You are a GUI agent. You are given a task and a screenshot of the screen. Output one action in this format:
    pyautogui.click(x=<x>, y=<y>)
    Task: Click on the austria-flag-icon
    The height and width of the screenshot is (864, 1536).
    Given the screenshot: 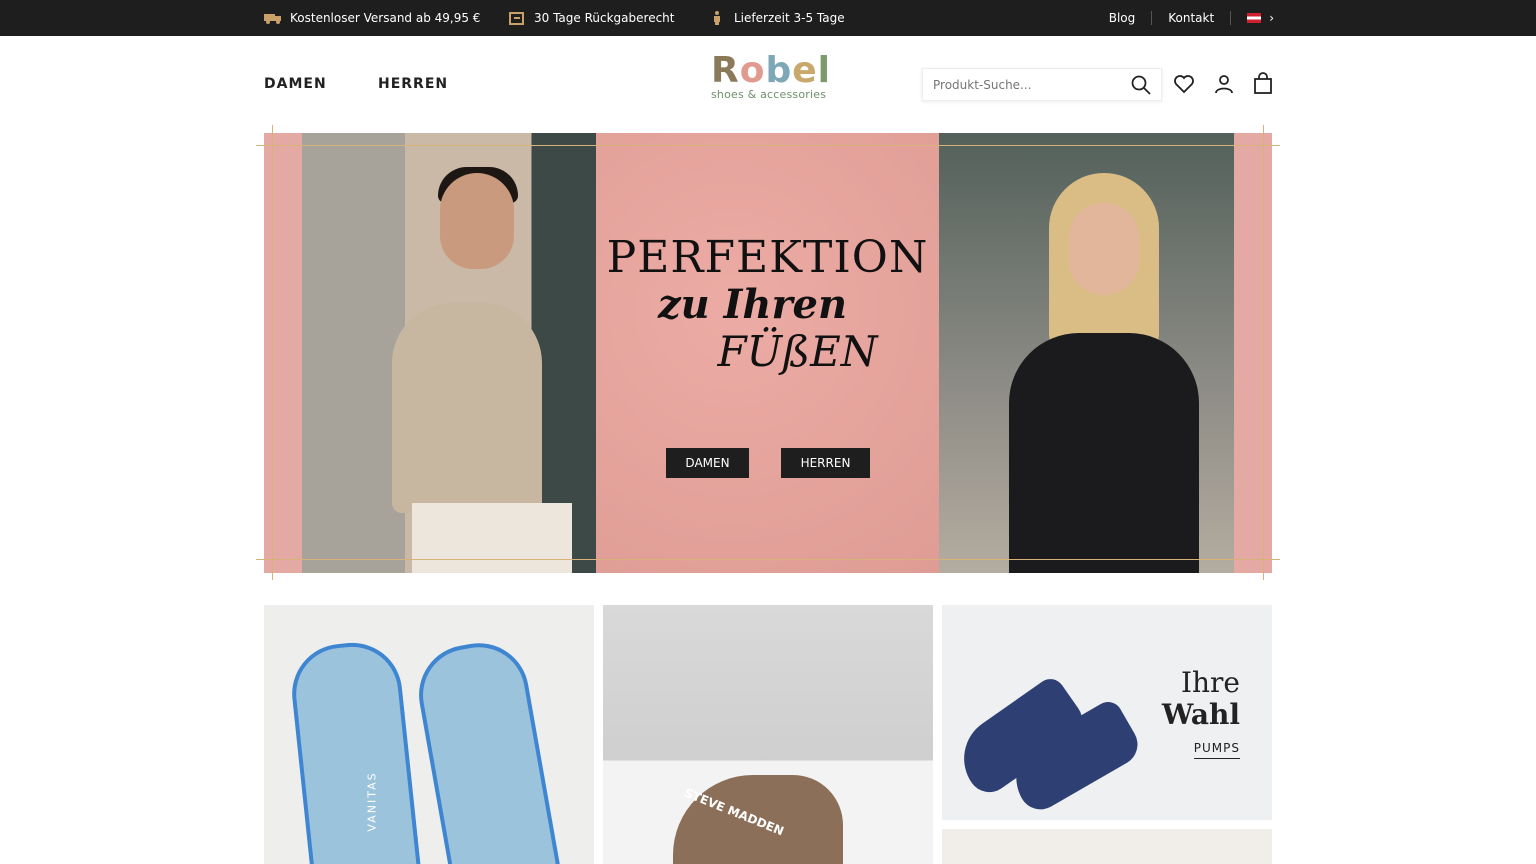 What is the action you would take?
    pyautogui.click(x=1254, y=18)
    